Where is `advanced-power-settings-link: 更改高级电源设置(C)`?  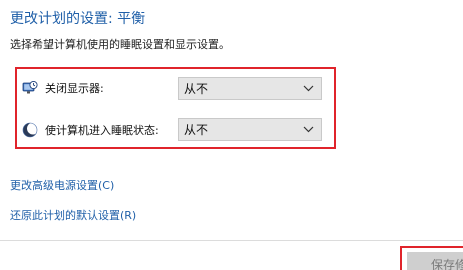 advanced-power-settings-link: 更改高级电源设置(C) is located at coordinates (62, 185).